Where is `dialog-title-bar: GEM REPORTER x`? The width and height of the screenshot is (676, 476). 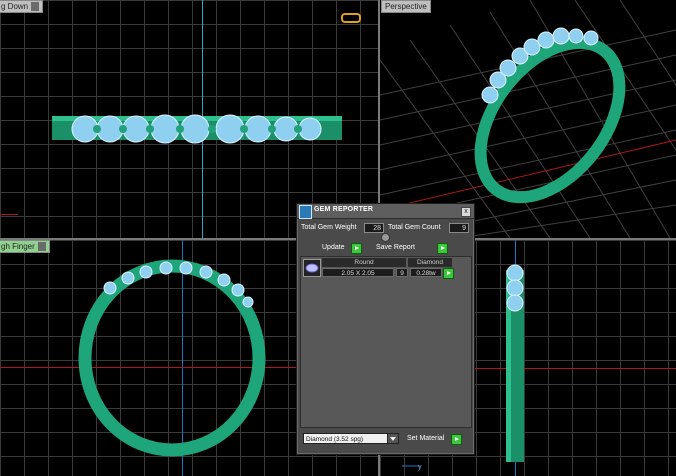 dialog-title-bar: GEM REPORTER x is located at coordinates (385, 211).